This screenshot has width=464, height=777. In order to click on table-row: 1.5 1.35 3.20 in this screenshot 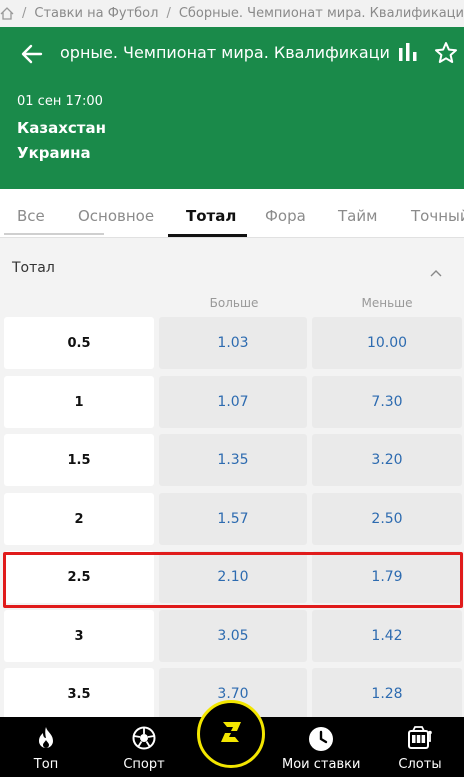, I will do `click(233, 460)`.